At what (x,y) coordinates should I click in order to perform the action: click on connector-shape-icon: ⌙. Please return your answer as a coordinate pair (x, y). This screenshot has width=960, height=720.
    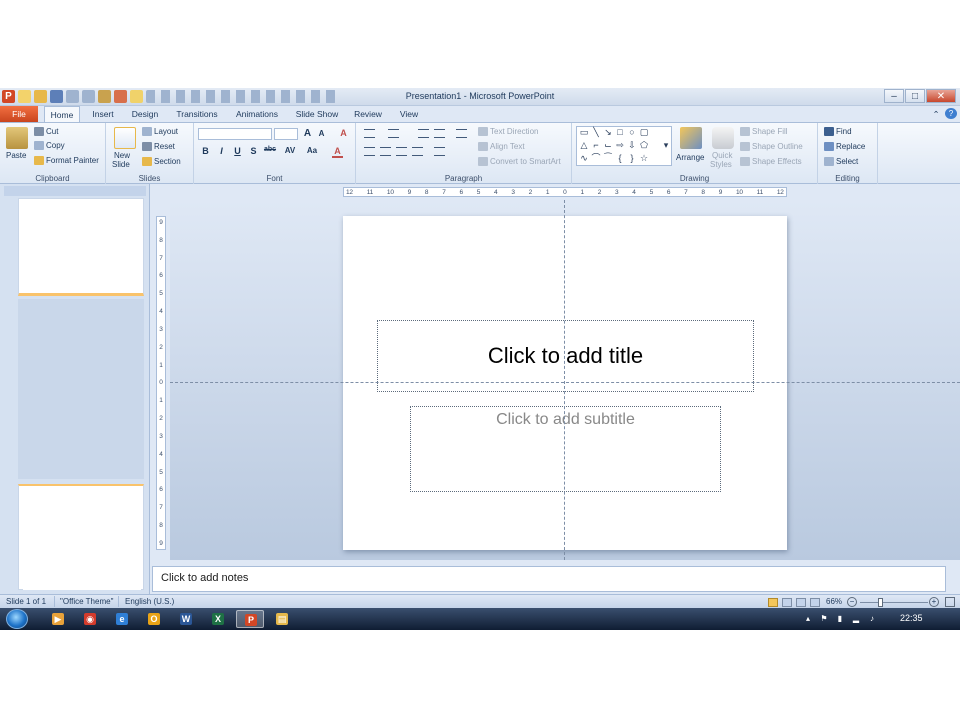
    Looking at the image, I should click on (608, 145).